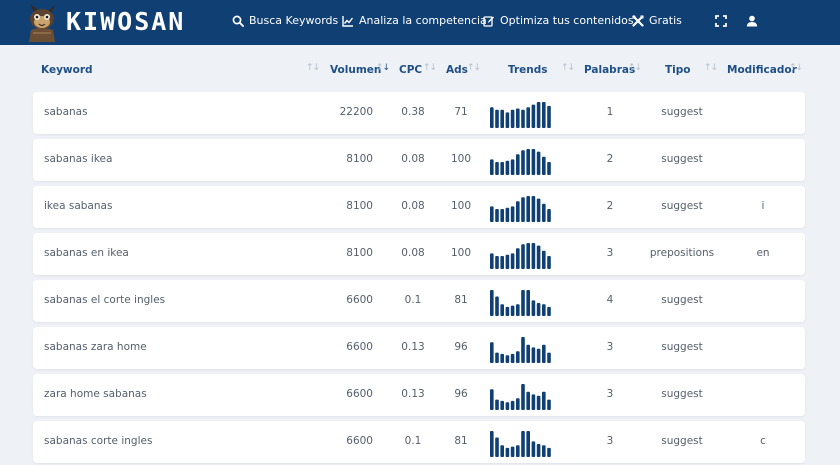  What do you see at coordinates (67, 70) in the screenshot?
I see `column-header-keyword: Keyword` at bounding box center [67, 70].